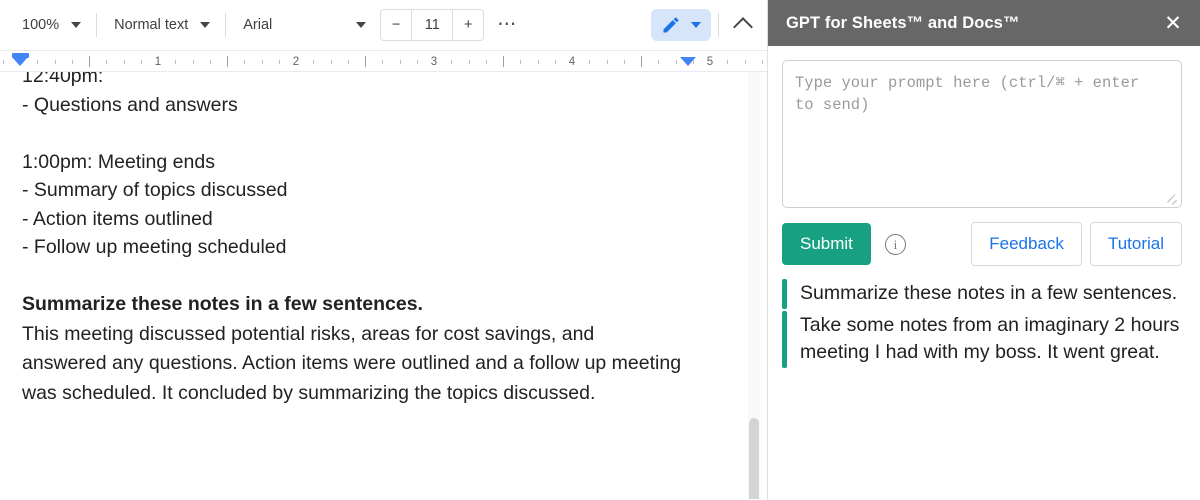  I want to click on tutorial-button: Tutorial, so click(1135, 244).